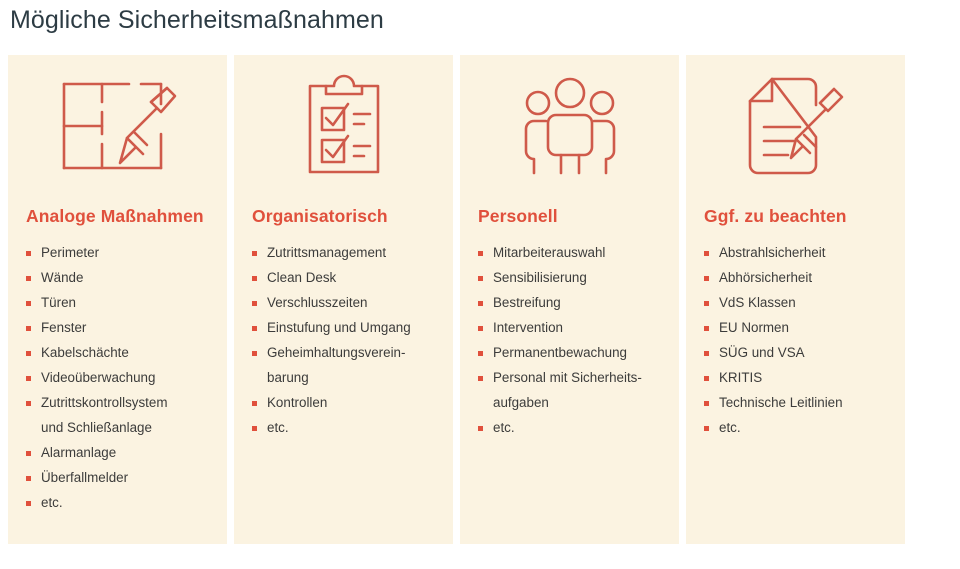  What do you see at coordinates (347, 403) in the screenshot?
I see `list-item: Kontrollen` at bounding box center [347, 403].